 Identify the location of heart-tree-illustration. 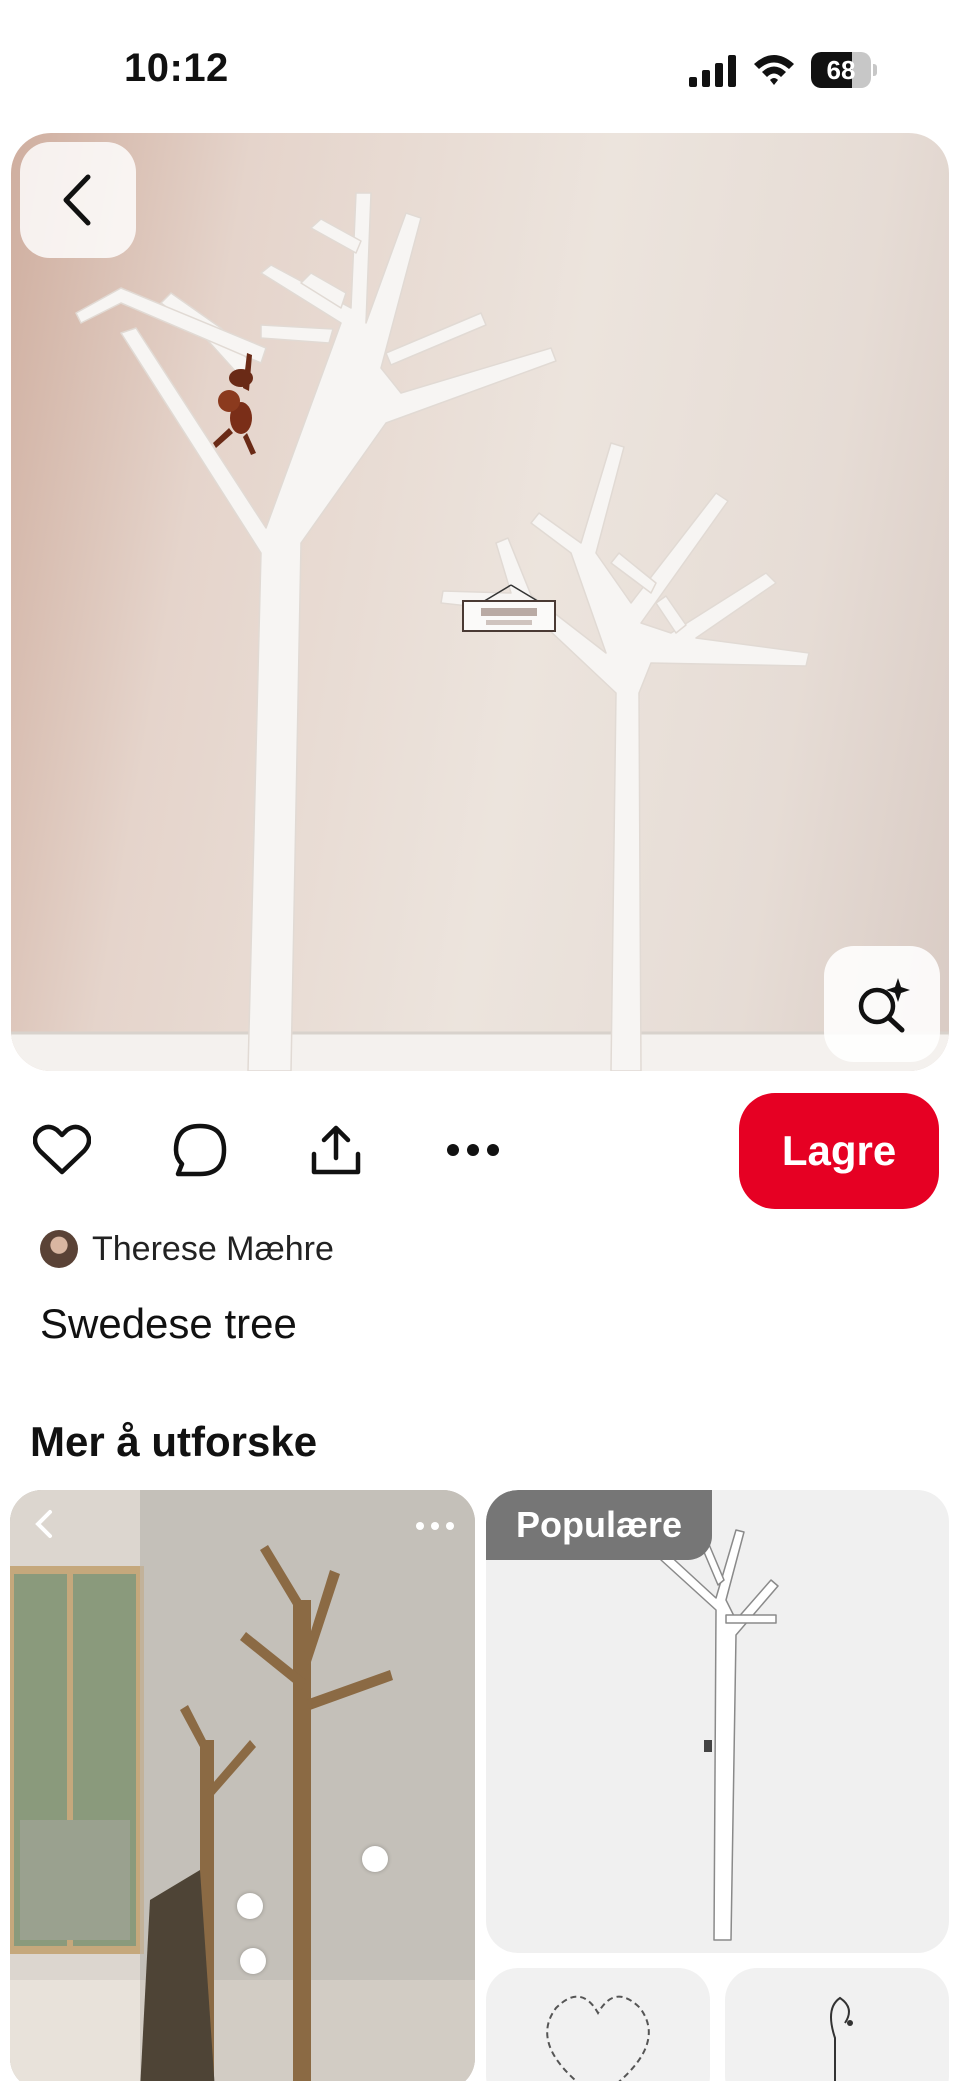
(598, 2038).